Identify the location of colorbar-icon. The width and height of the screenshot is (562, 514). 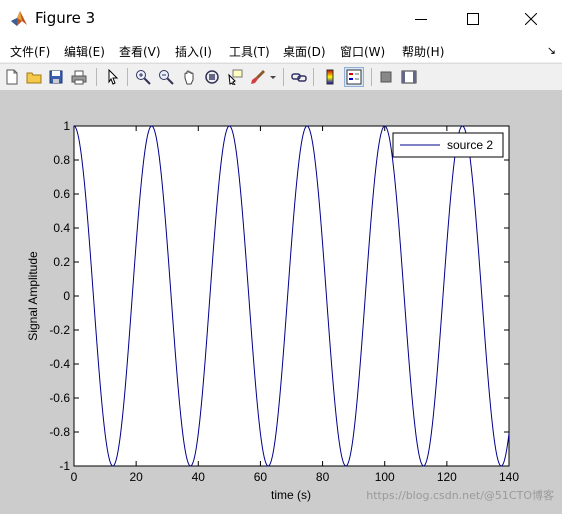
(330, 77).